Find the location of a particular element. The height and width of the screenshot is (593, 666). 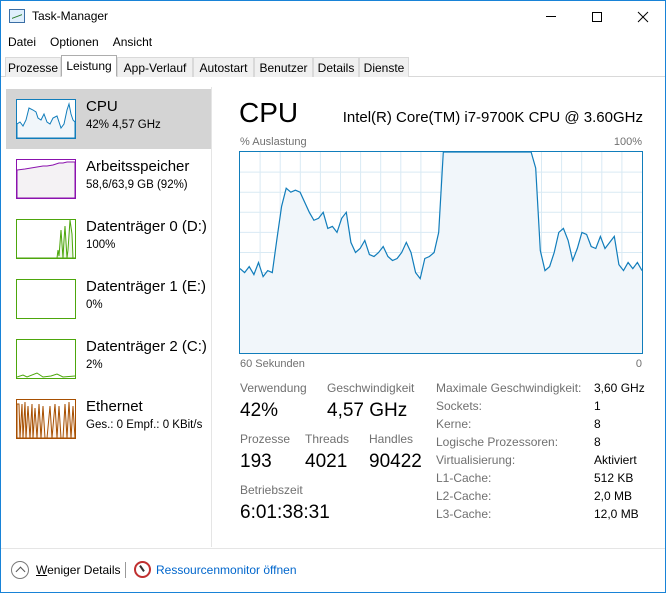

usage-value: 42% is located at coordinates (259, 410).